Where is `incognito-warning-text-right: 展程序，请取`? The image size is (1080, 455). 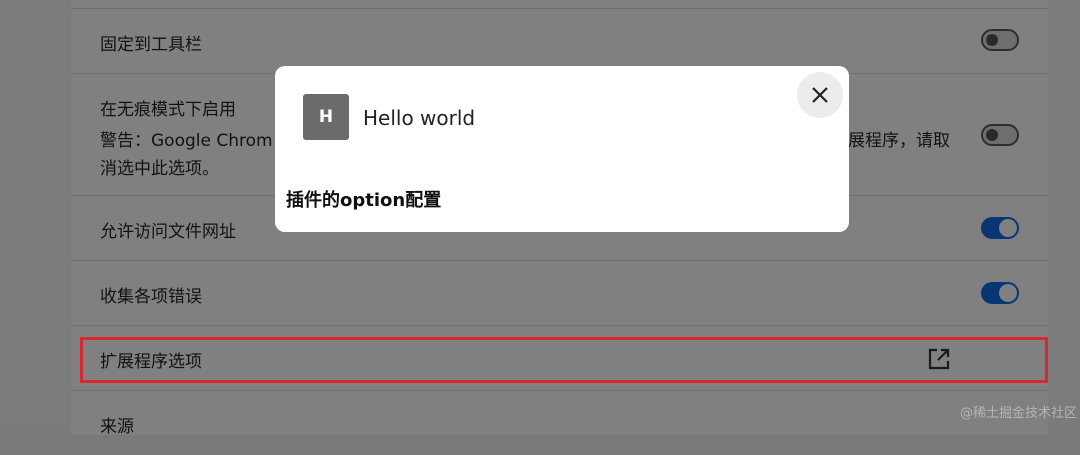
incognito-warning-text-right: 展程序，请取 is located at coordinates (899, 141).